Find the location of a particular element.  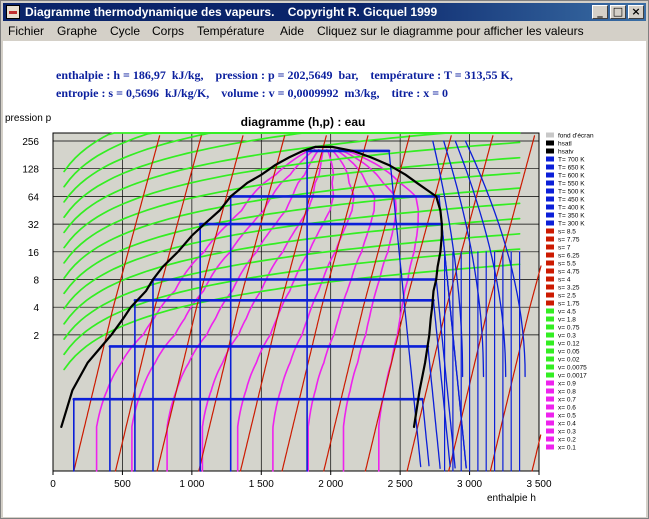

legend-label: hsatv is located at coordinates (566, 152).